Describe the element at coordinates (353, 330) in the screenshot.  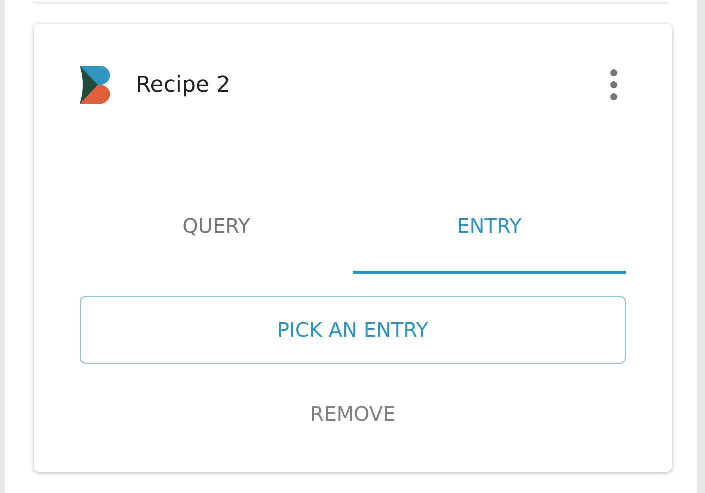
I see `pick-entry-button: PICK AN ENTRY` at that location.